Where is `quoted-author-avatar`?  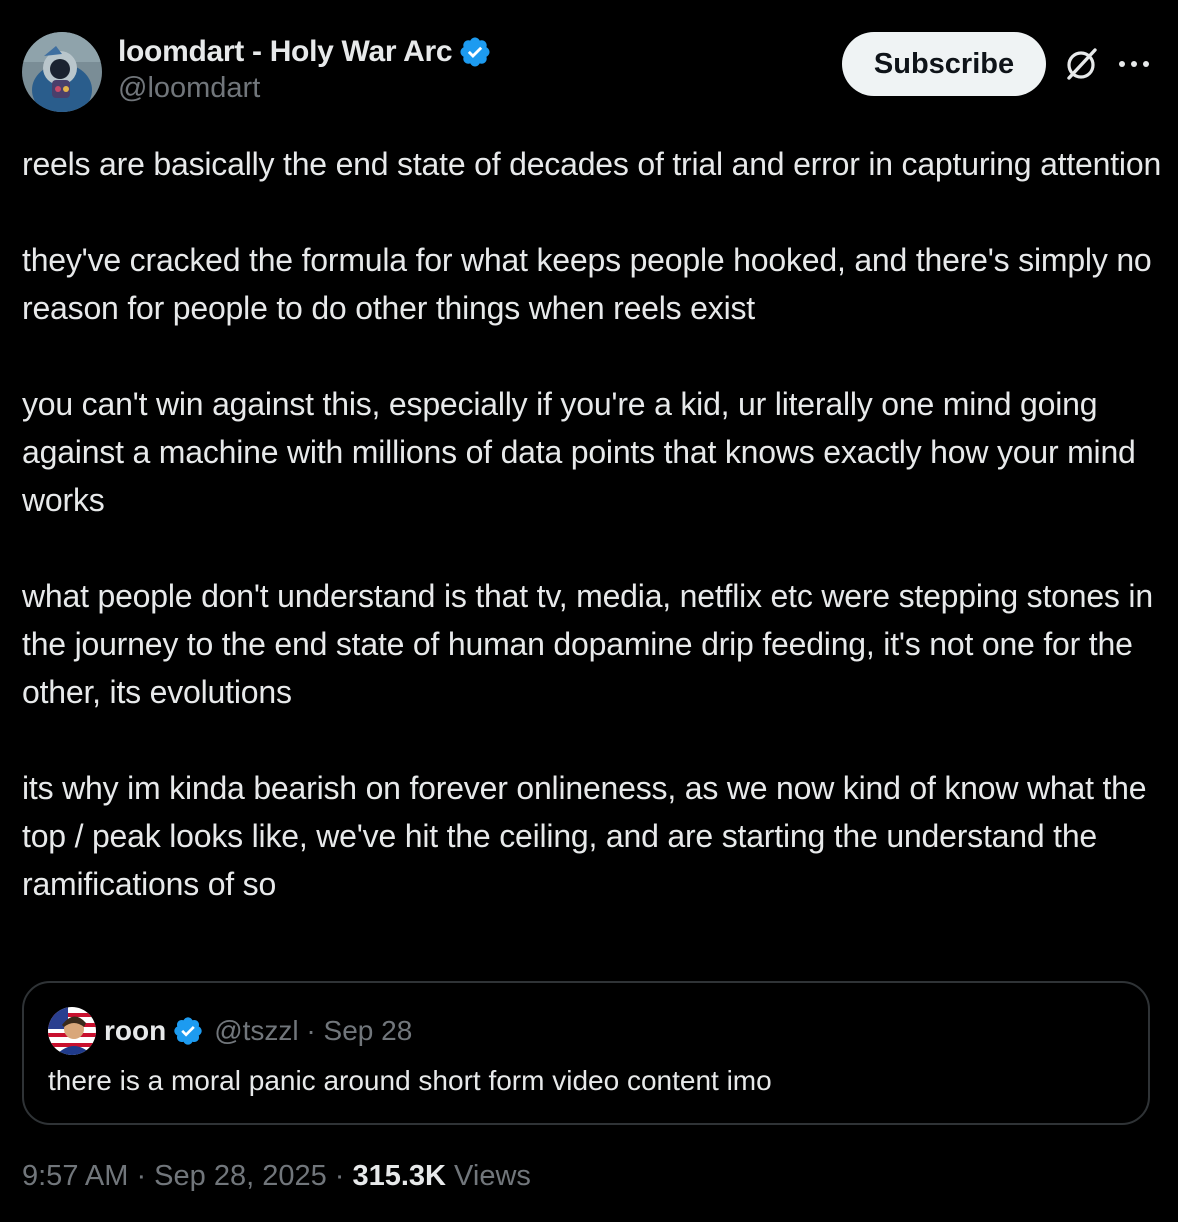
quoted-author-avatar is located at coordinates (72, 1031).